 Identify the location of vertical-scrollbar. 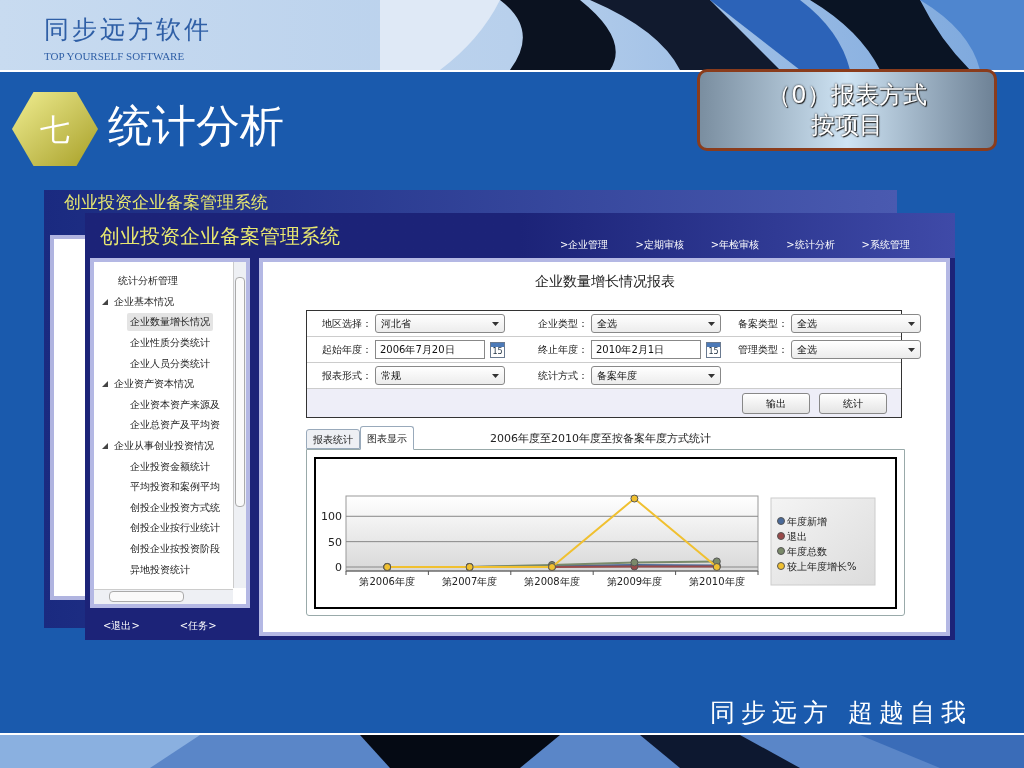
(239, 425).